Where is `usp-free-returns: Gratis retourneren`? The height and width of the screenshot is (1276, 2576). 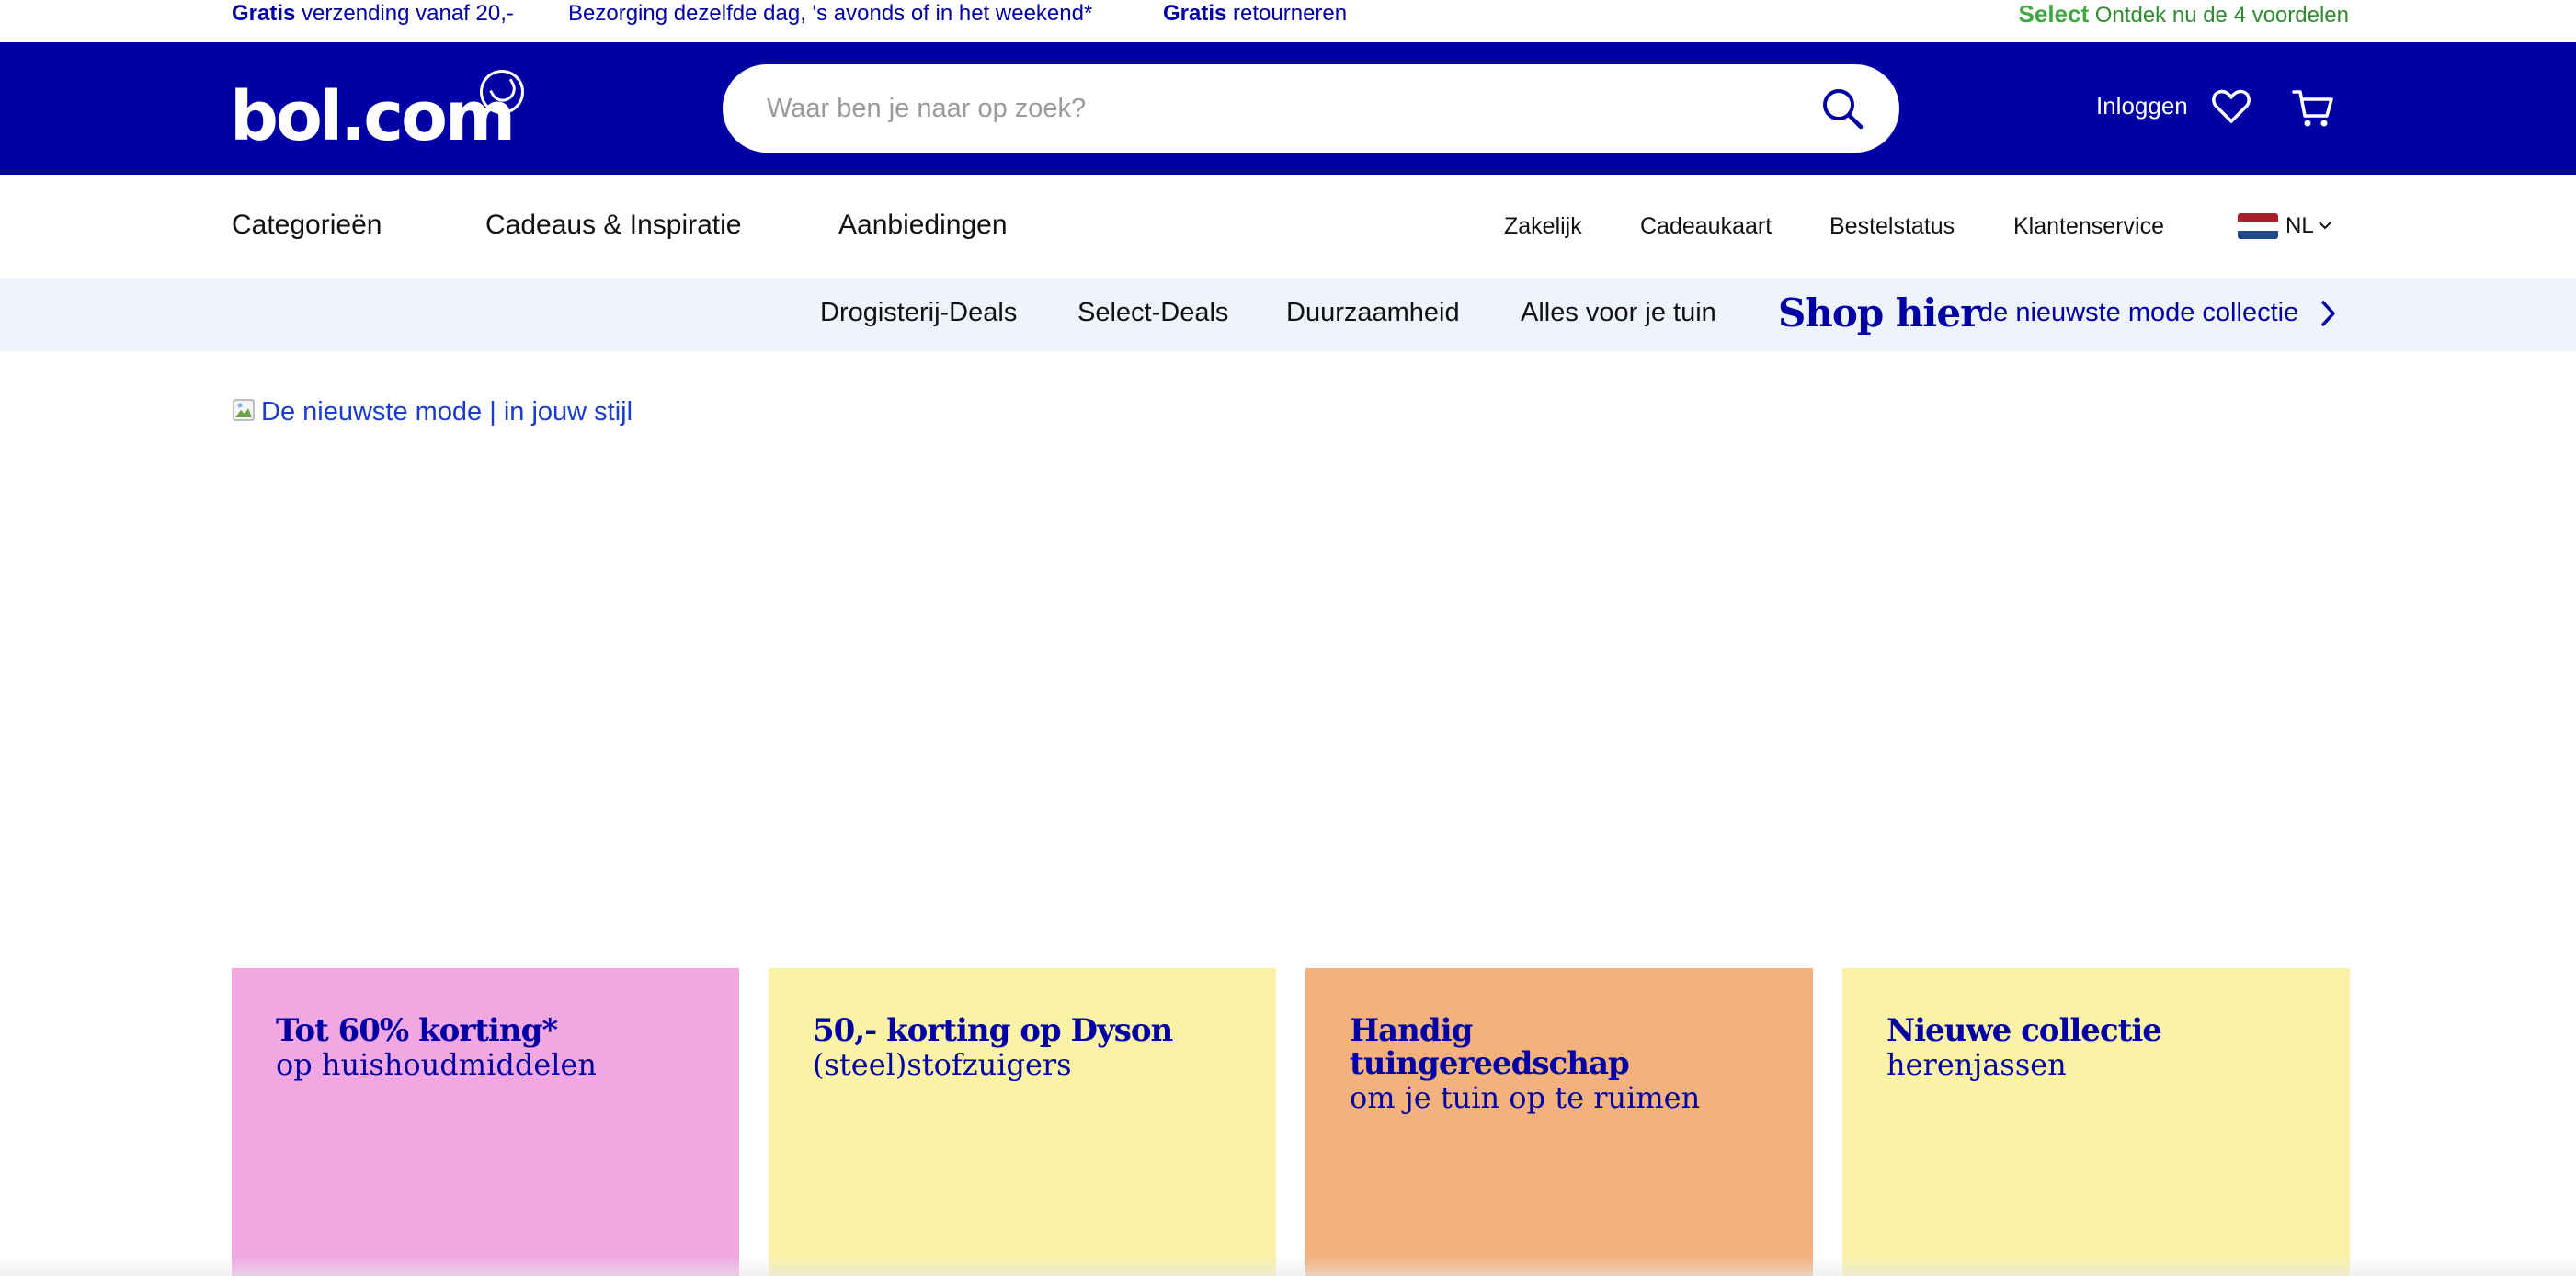
usp-free-returns: Gratis retourneren is located at coordinates (1255, 14).